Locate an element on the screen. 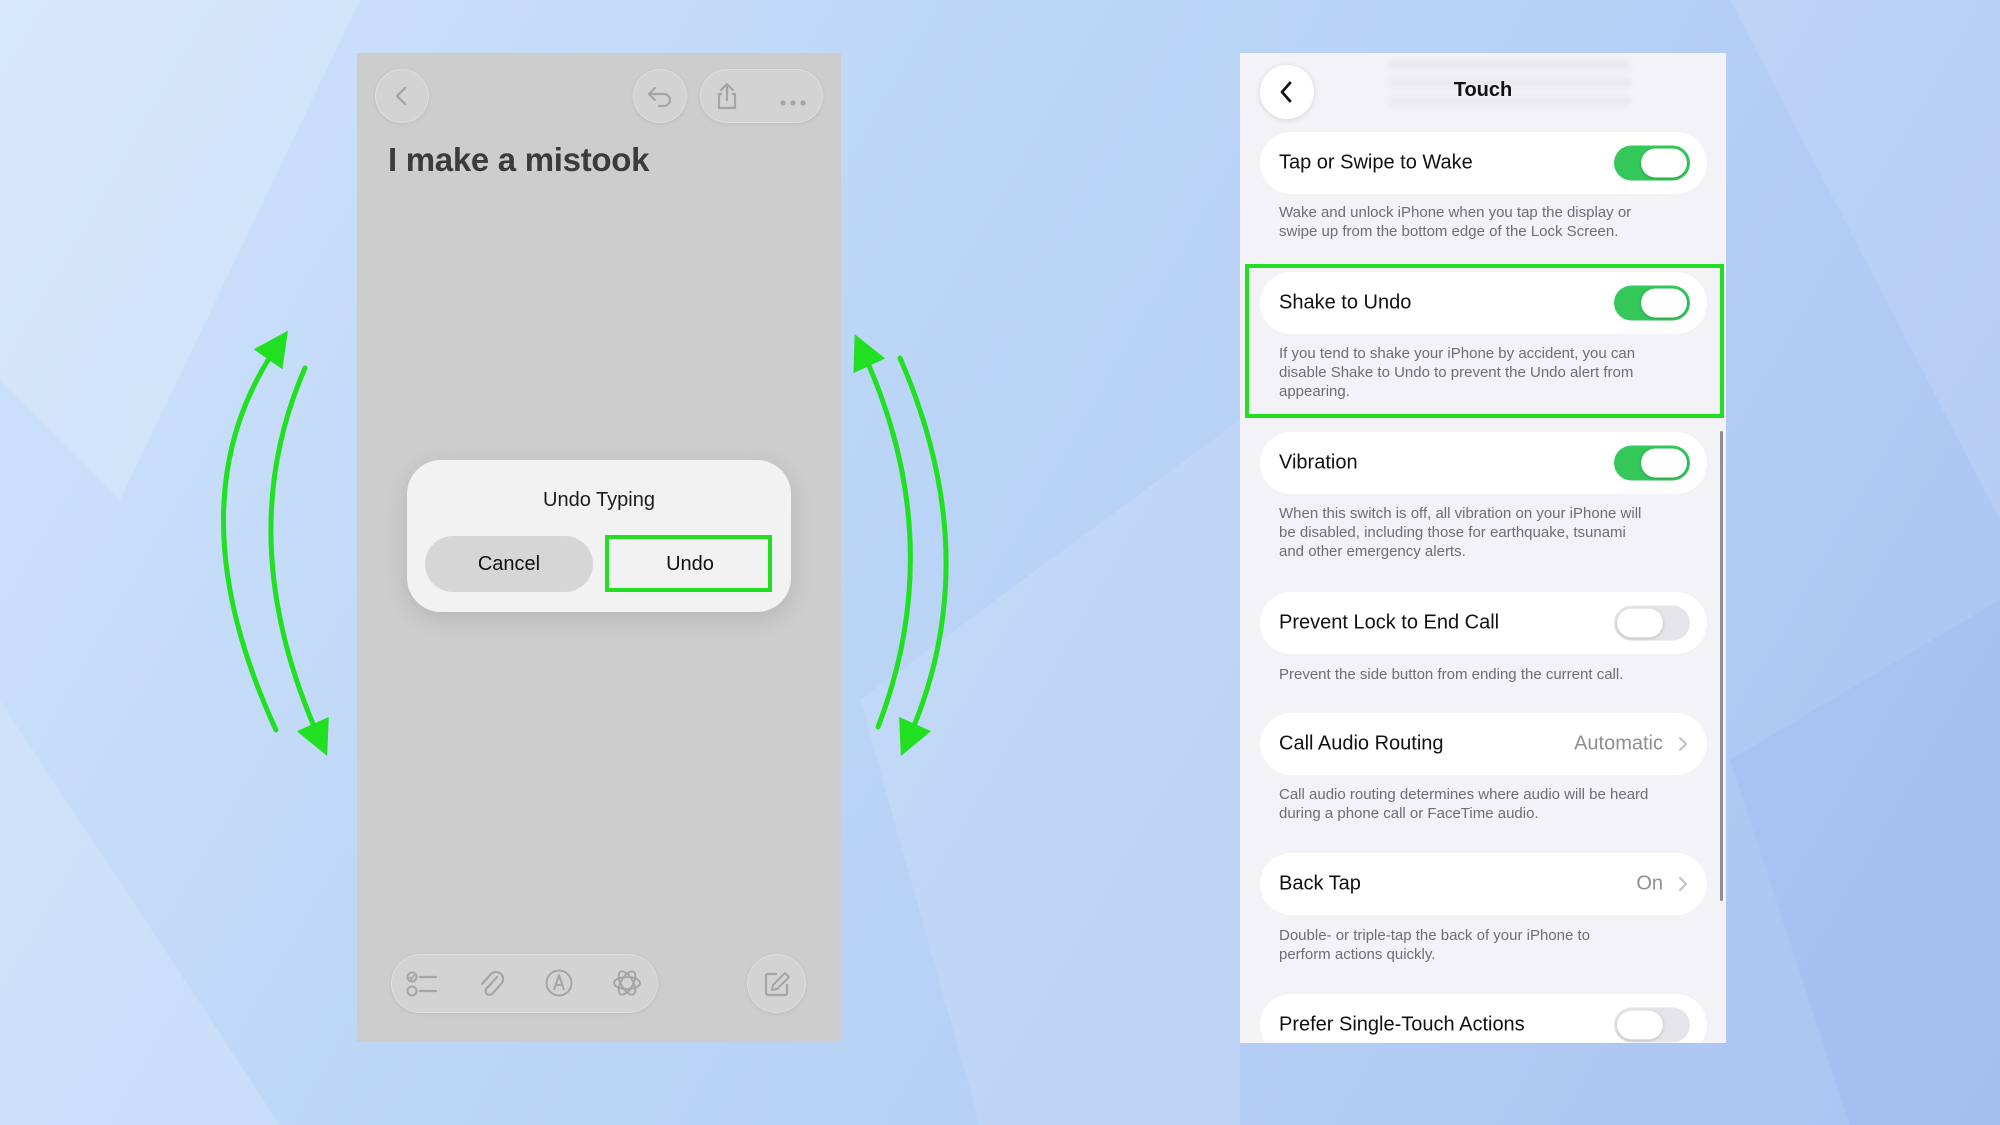 This screenshot has width=2000, height=1125. vibration-toggle is located at coordinates (1652, 463).